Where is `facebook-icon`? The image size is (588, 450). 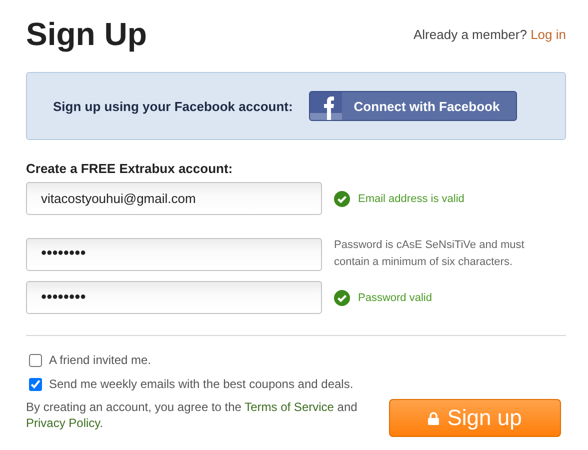
facebook-icon is located at coordinates (326, 106).